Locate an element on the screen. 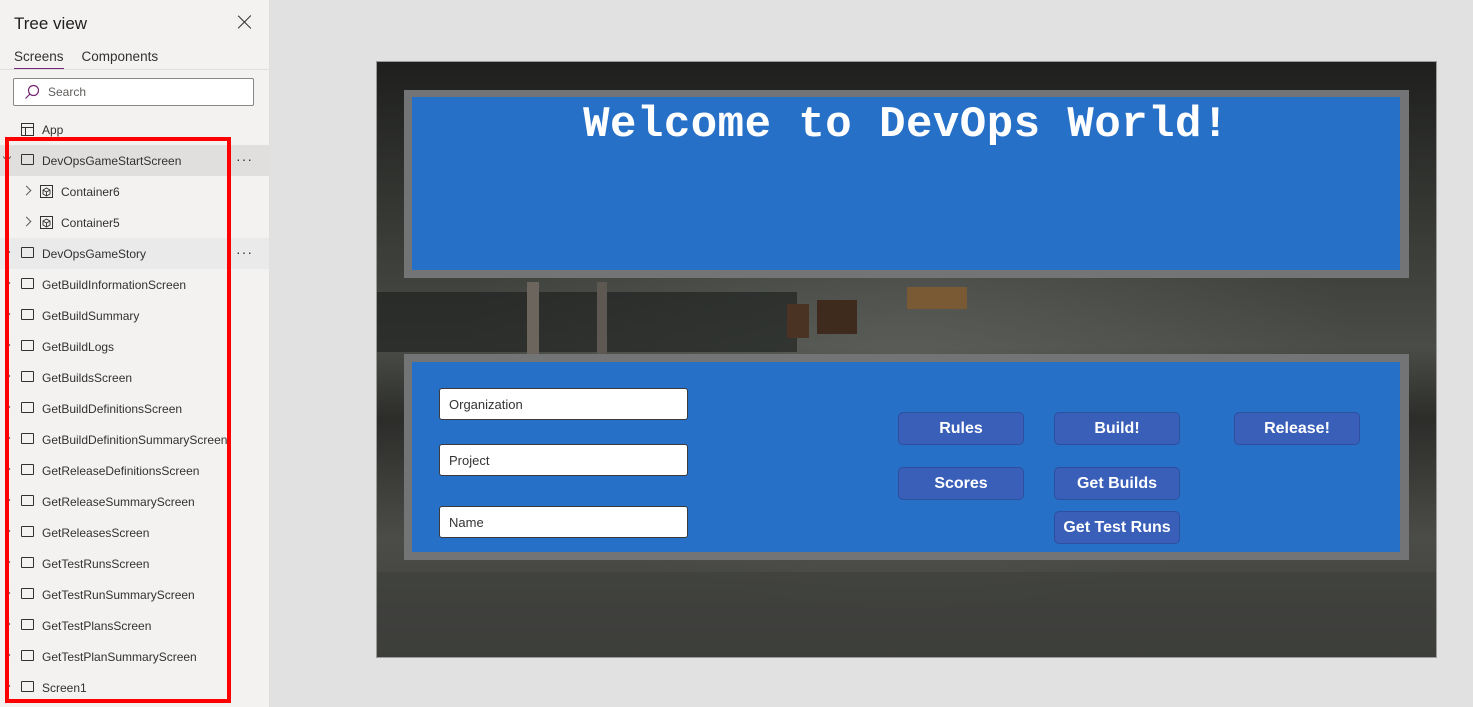 The image size is (1473, 707). tree-item-label: GetReleaseDefinitionsScreen is located at coordinates (121, 471).